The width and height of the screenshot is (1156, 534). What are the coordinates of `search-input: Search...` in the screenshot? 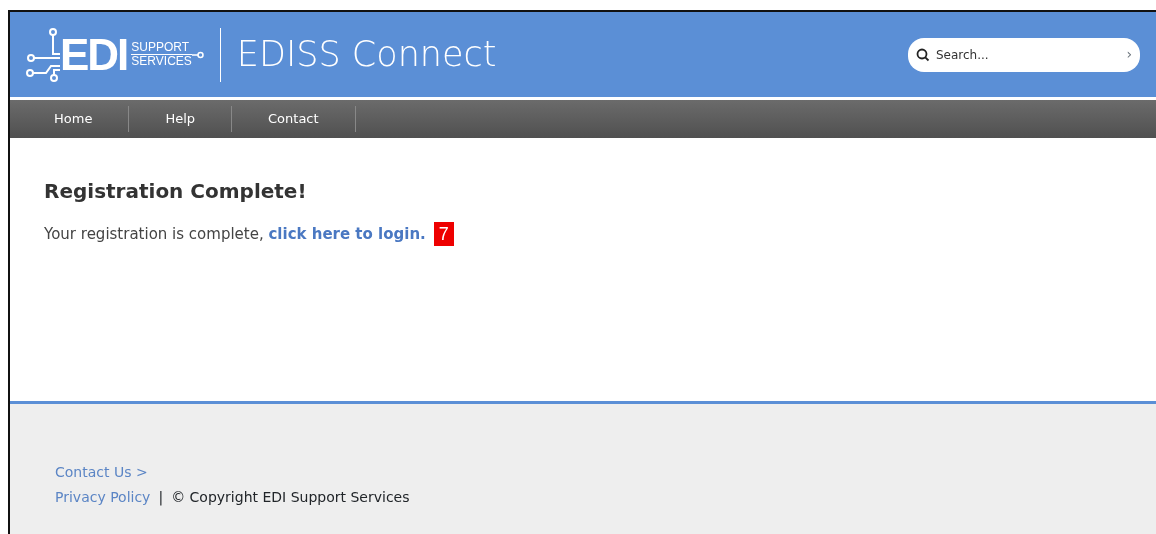 It's located at (1009, 54).